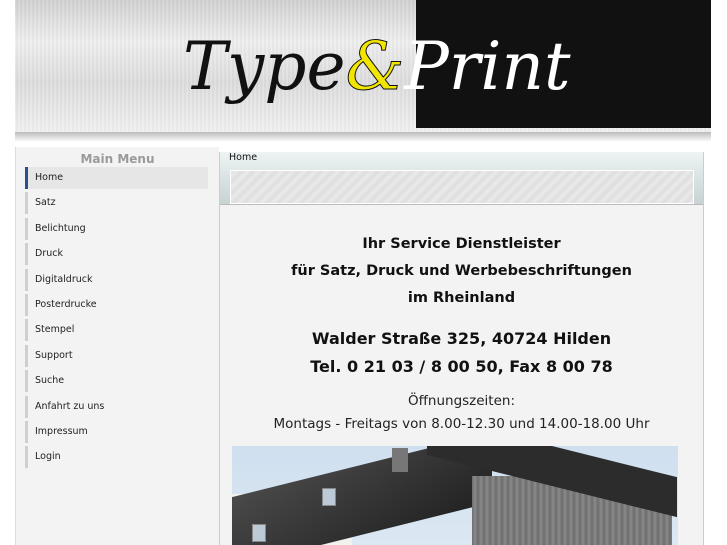 The width and height of the screenshot is (727, 545). Describe the element at coordinates (116, 304) in the screenshot. I see `menu-item-posterdrucke: Posterdrucke` at that location.